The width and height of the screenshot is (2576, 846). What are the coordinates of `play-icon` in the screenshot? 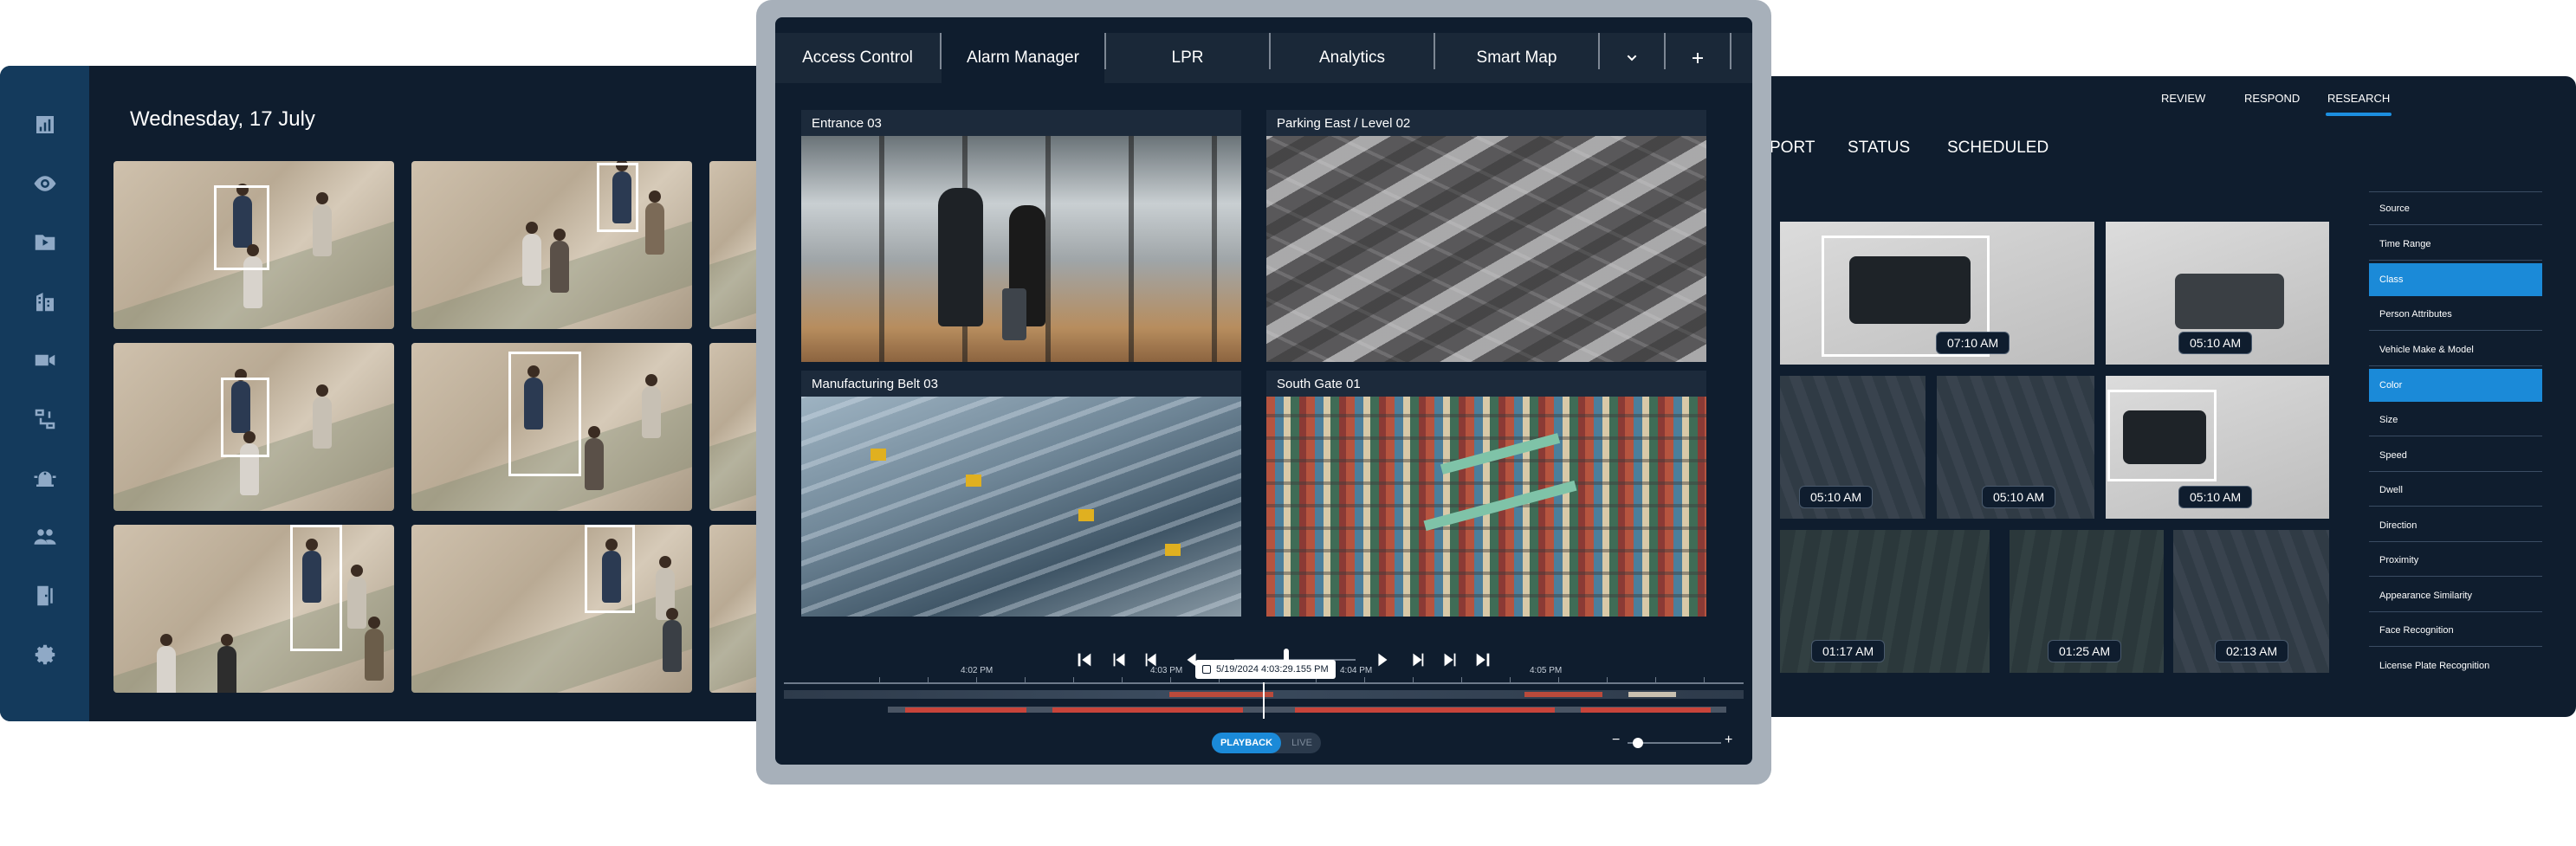 It's located at (1382, 660).